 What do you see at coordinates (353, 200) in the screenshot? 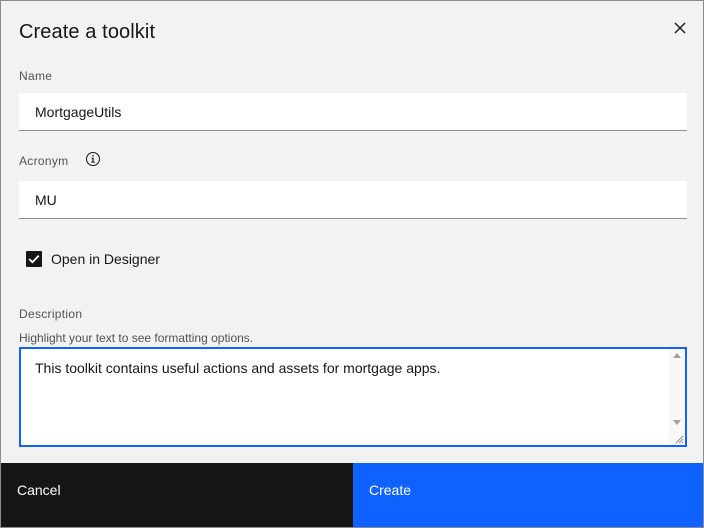
I see `acronym-field` at bounding box center [353, 200].